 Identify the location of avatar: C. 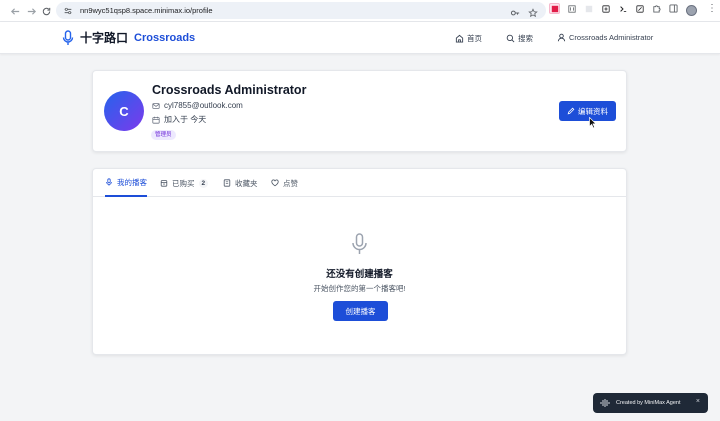
(124, 111).